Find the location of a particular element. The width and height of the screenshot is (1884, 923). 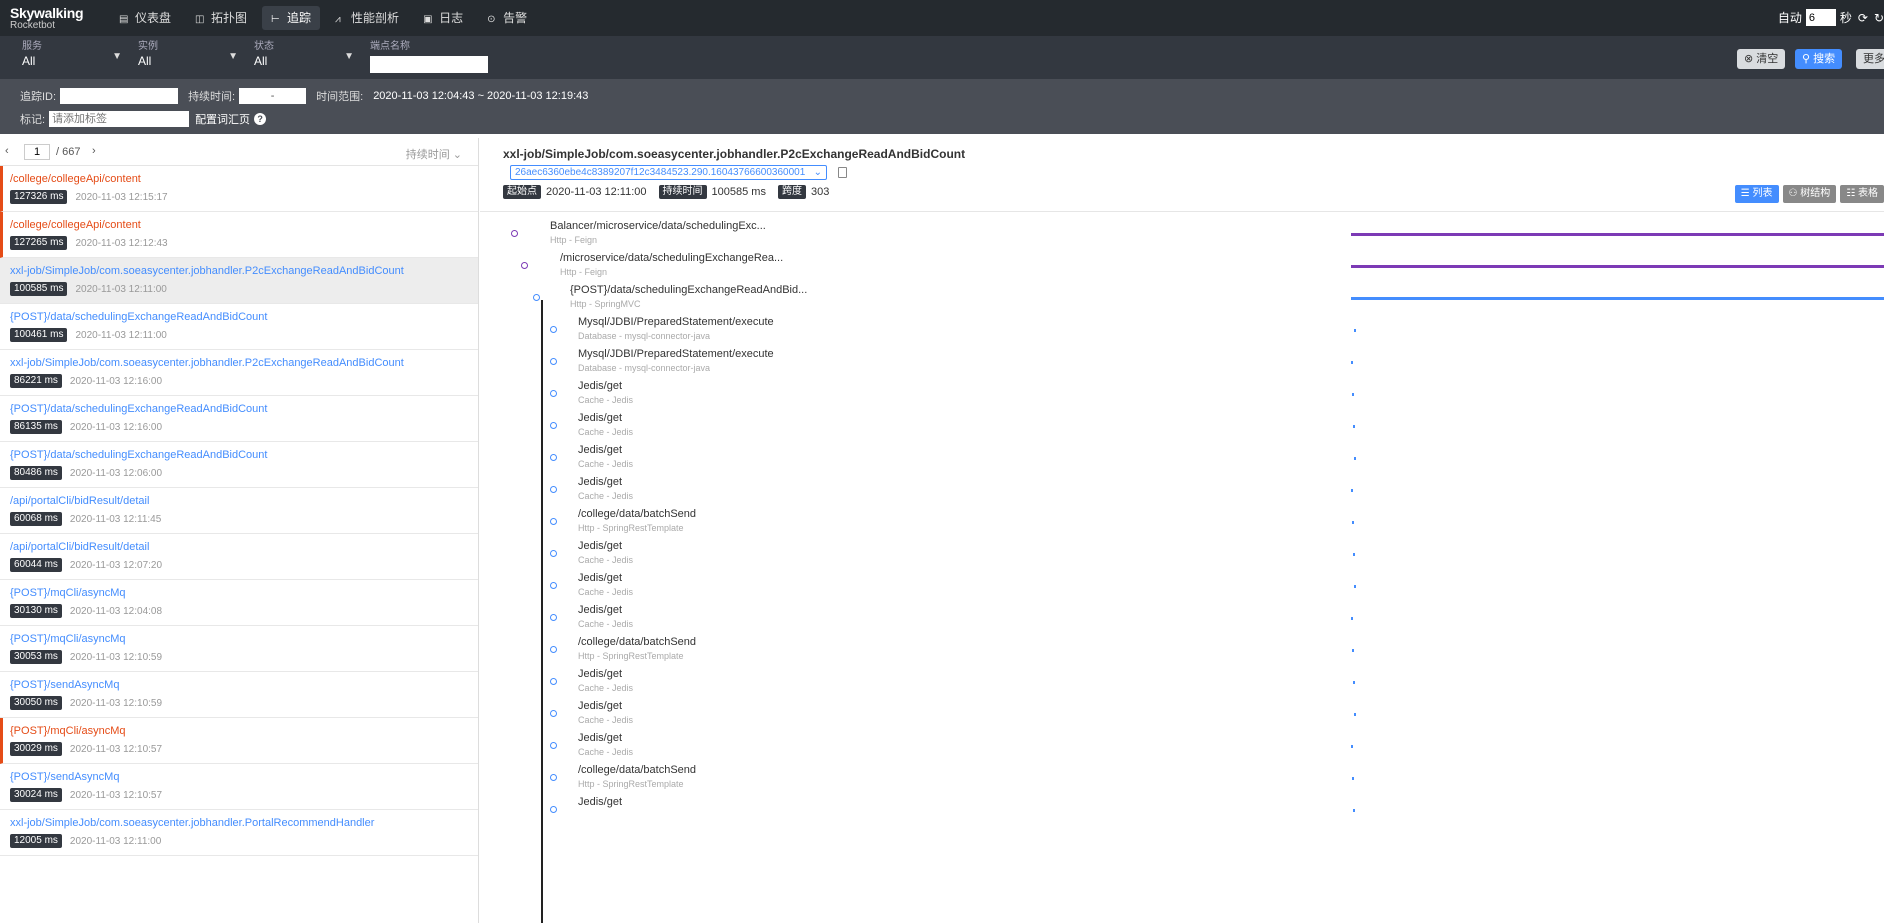

instance-select: 实例 All ▼ is located at coordinates (189, 57).